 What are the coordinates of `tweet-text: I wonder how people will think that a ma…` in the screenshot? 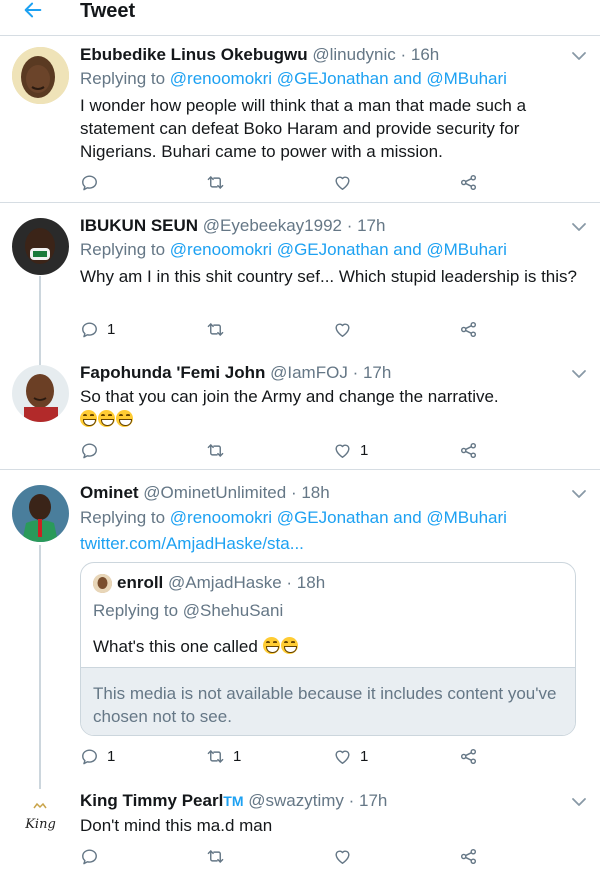 It's located at (303, 128).